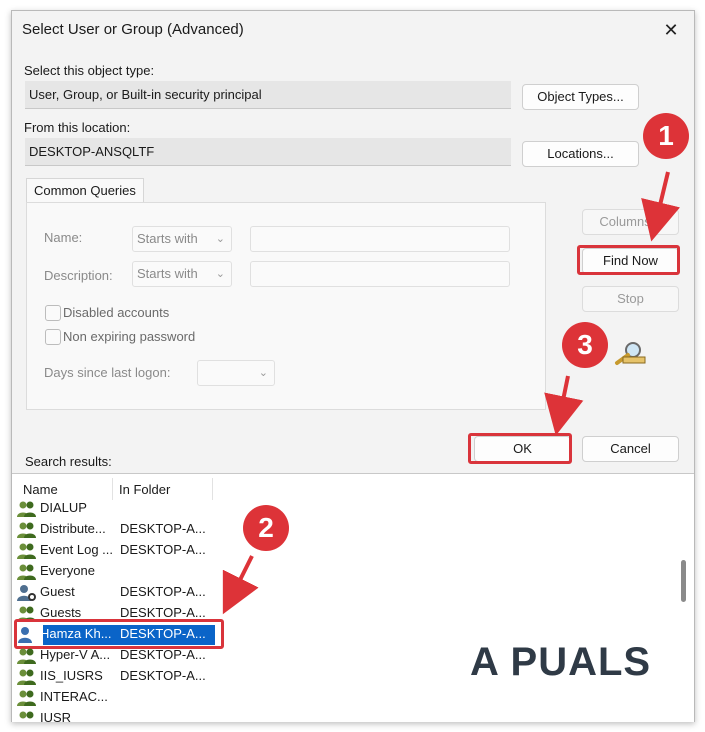 Image resolution: width=705 pixels, height=732 pixels. I want to click on arrow-to-selected-user, so click(240, 585).